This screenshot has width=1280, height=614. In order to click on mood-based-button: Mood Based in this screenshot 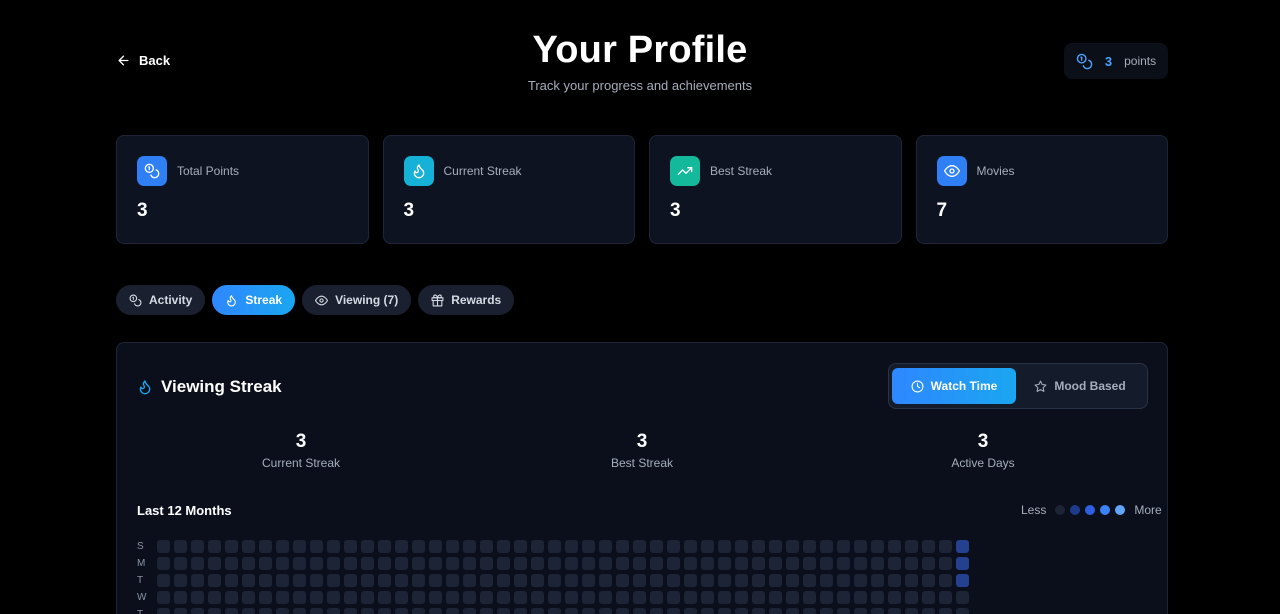, I will do `click(1080, 386)`.